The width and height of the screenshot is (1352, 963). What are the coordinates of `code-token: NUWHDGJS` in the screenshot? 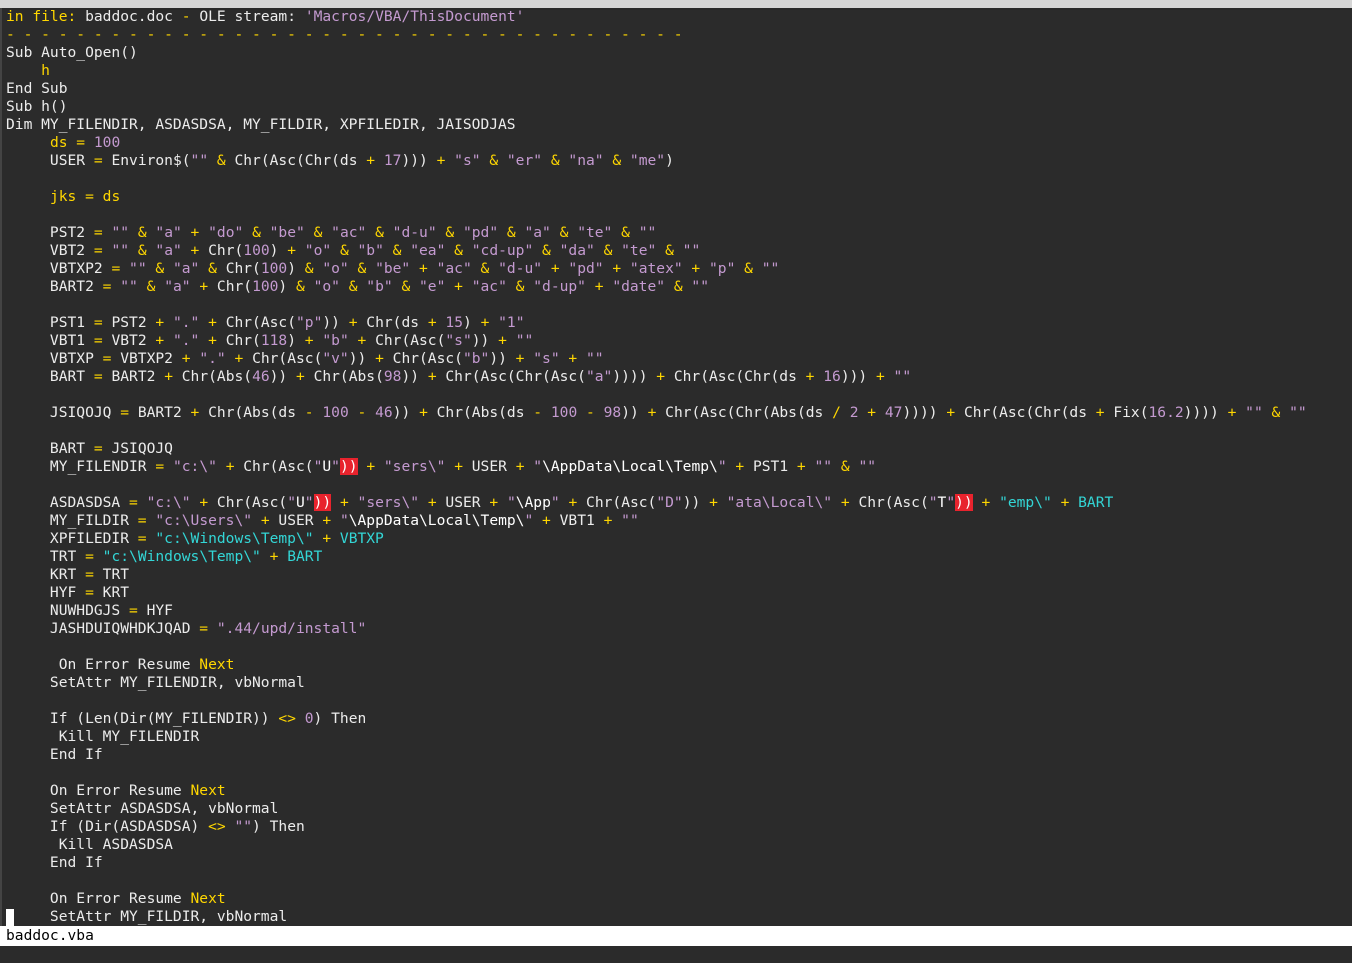 It's located at (68, 610).